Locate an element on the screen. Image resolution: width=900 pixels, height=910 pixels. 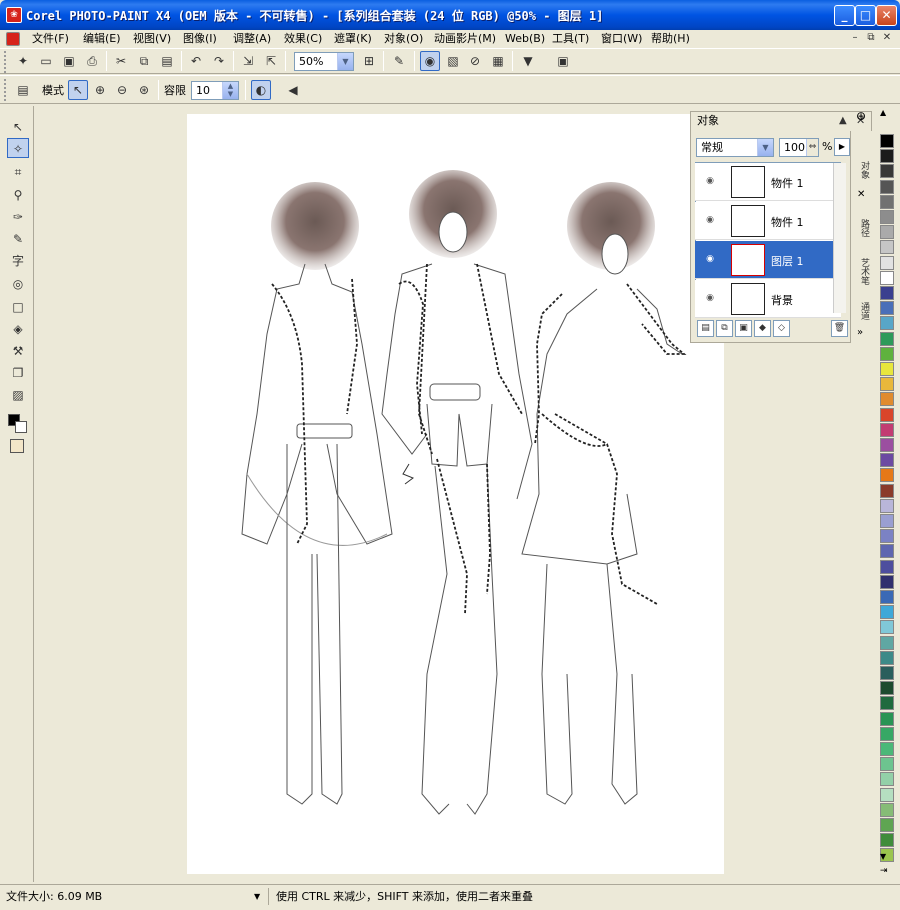
menu-window: 窗口(W) is located at coordinates (621, 39).